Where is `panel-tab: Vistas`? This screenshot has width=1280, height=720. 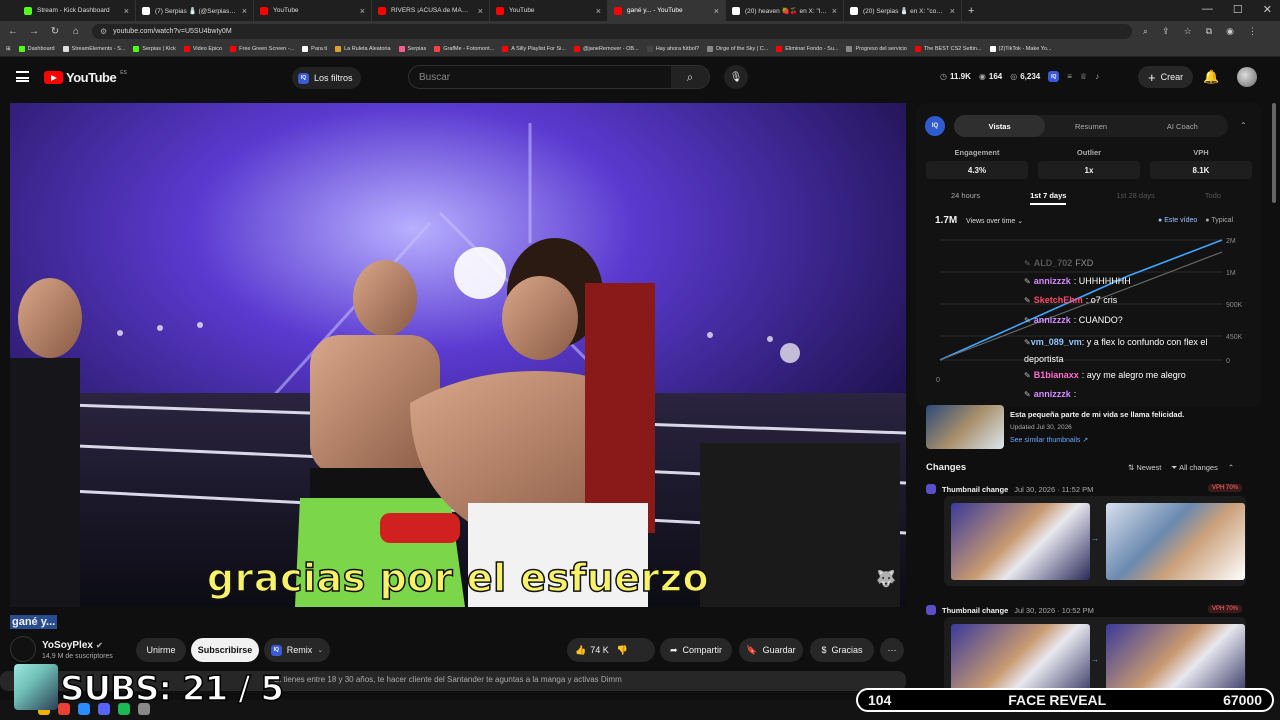
panel-tab: Vistas is located at coordinates (1000, 126).